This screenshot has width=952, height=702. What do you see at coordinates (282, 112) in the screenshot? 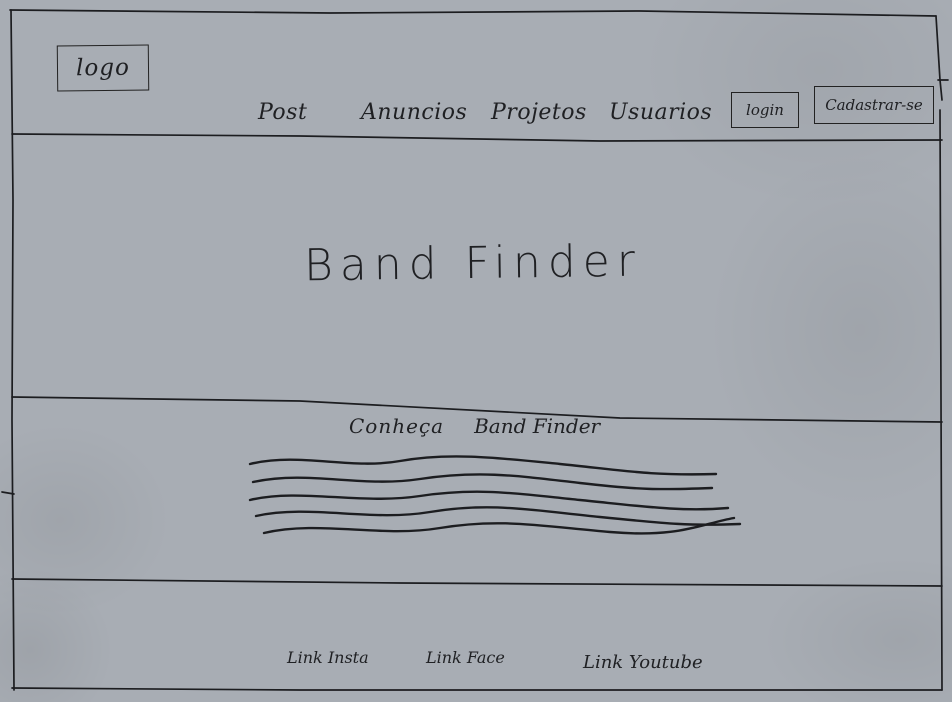
I see `nav-post: Post` at bounding box center [282, 112].